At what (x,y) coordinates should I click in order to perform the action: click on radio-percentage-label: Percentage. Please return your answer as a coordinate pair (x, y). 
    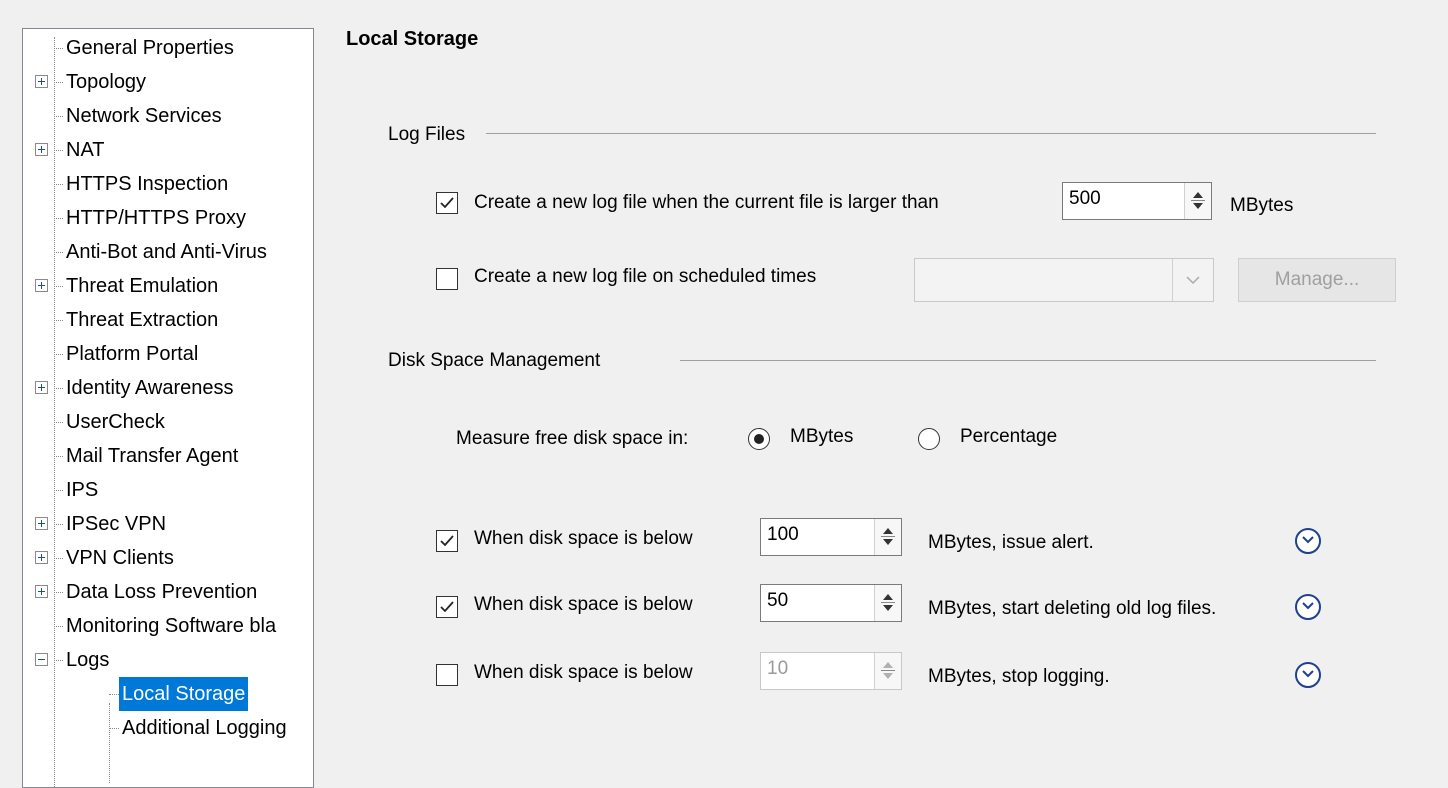
    Looking at the image, I should click on (1009, 436).